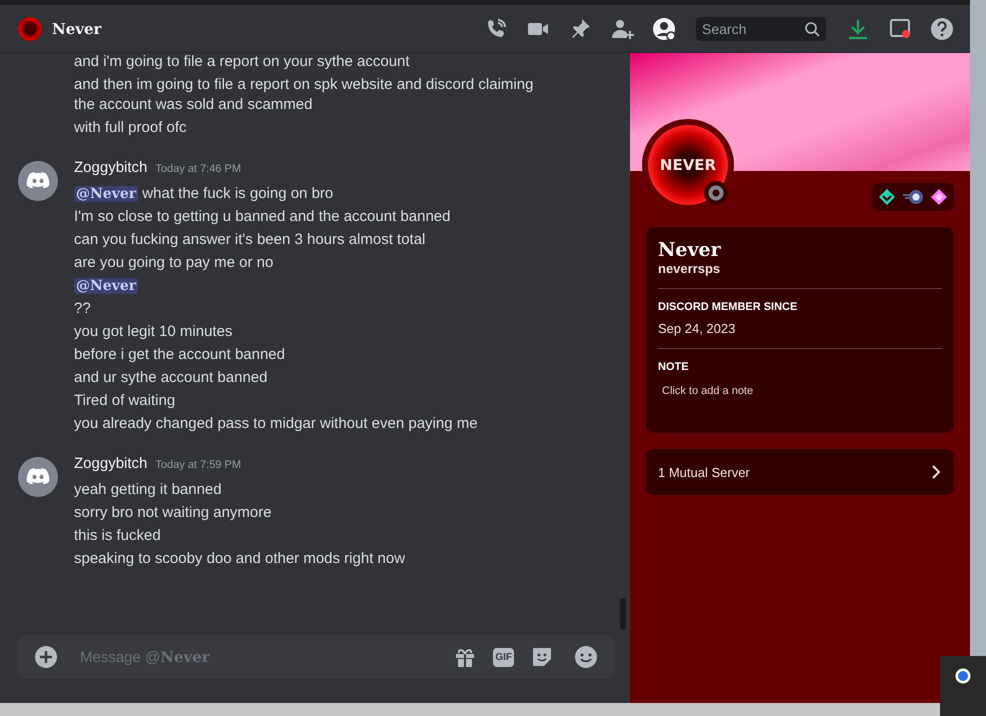  Describe the element at coordinates (316, 657) in the screenshot. I see `message-composer: Message @Never GIF` at that location.